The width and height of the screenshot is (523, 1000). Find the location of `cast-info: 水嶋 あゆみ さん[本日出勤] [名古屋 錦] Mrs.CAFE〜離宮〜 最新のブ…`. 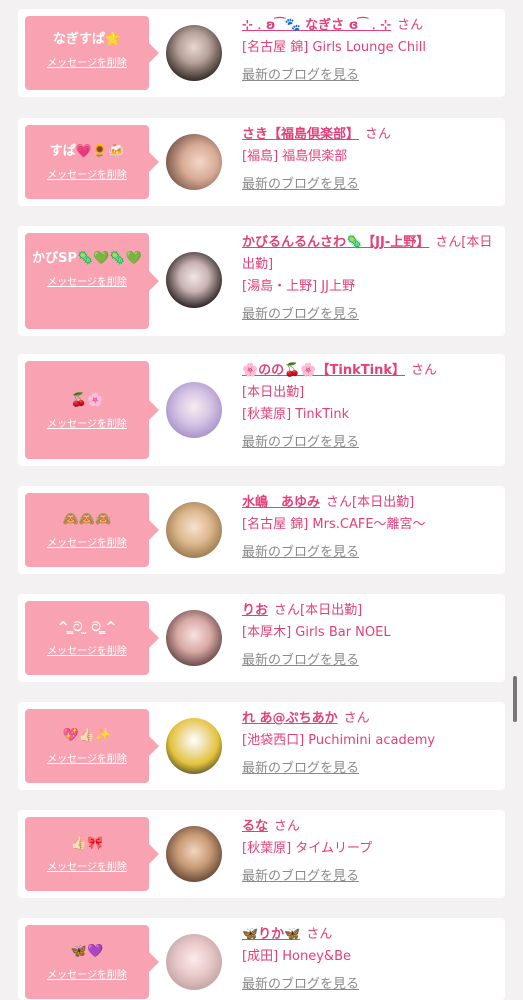

cast-info: 水嶋 あゆみ さん[本日出勤] [名古屋 錦] Mrs.CAFE〜離宮〜 最新のブ… is located at coordinates (368, 528).